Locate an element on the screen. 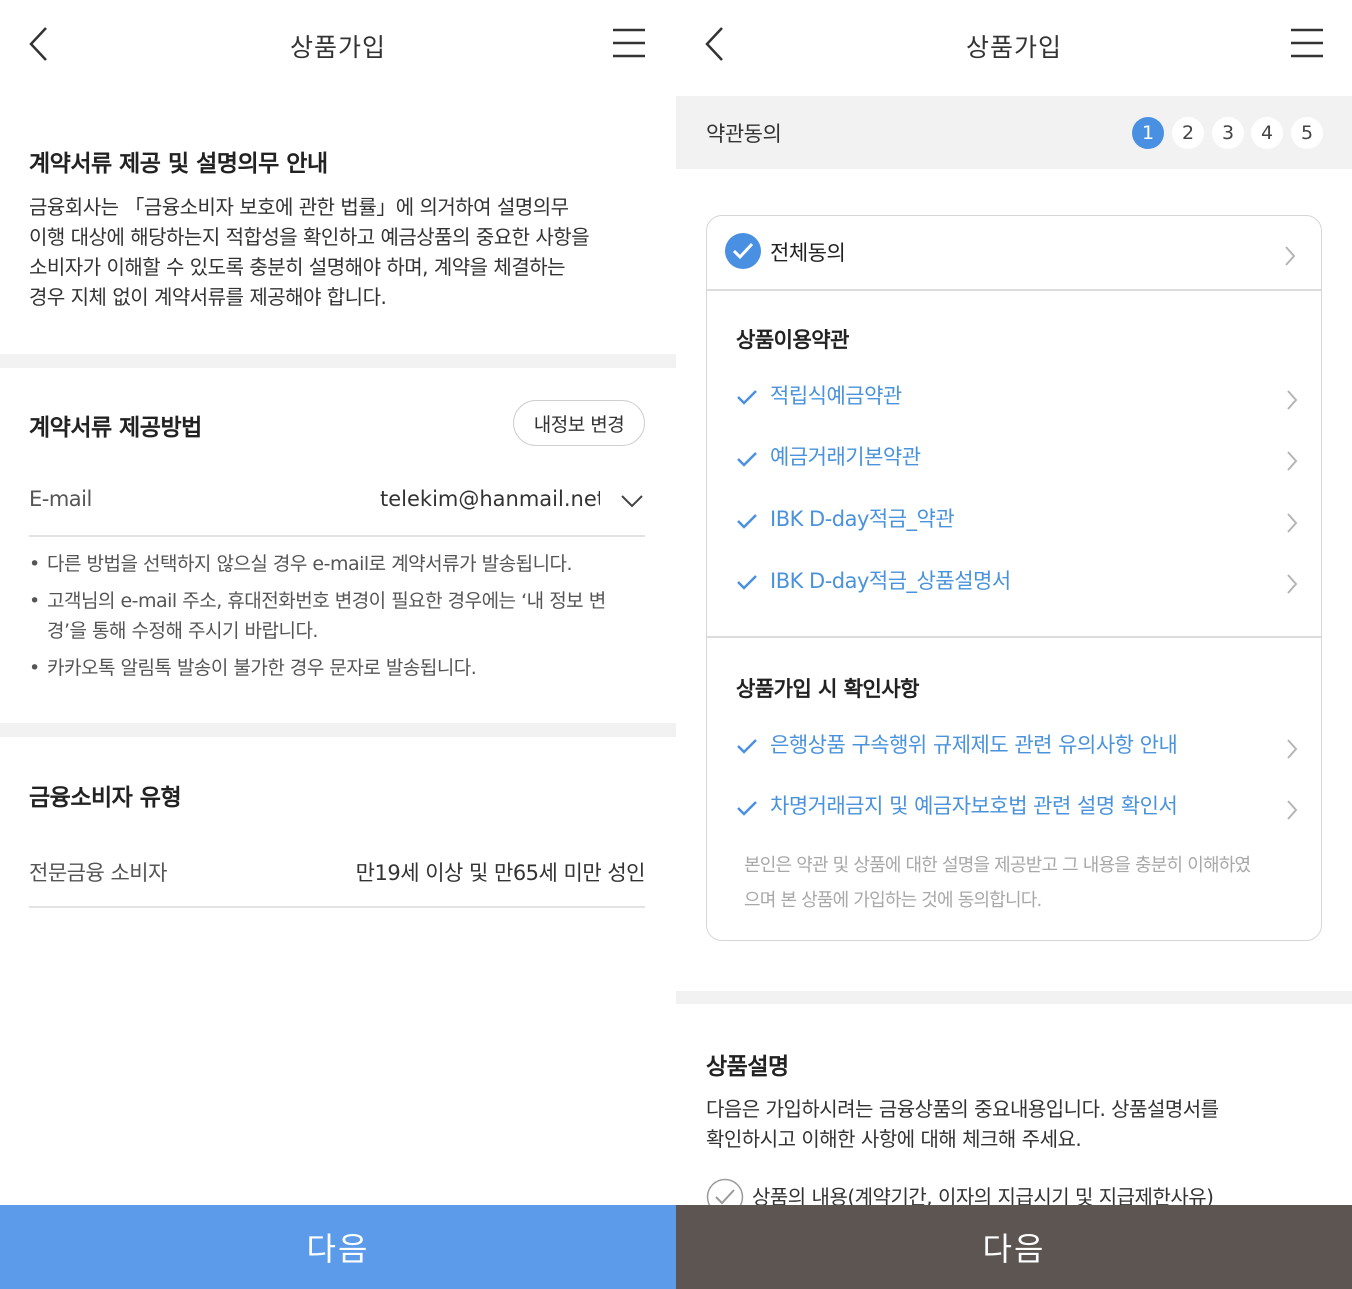 Image resolution: width=1352 pixels, height=1289 pixels. term-link: IBK D-day적금_약관 is located at coordinates (862, 518).